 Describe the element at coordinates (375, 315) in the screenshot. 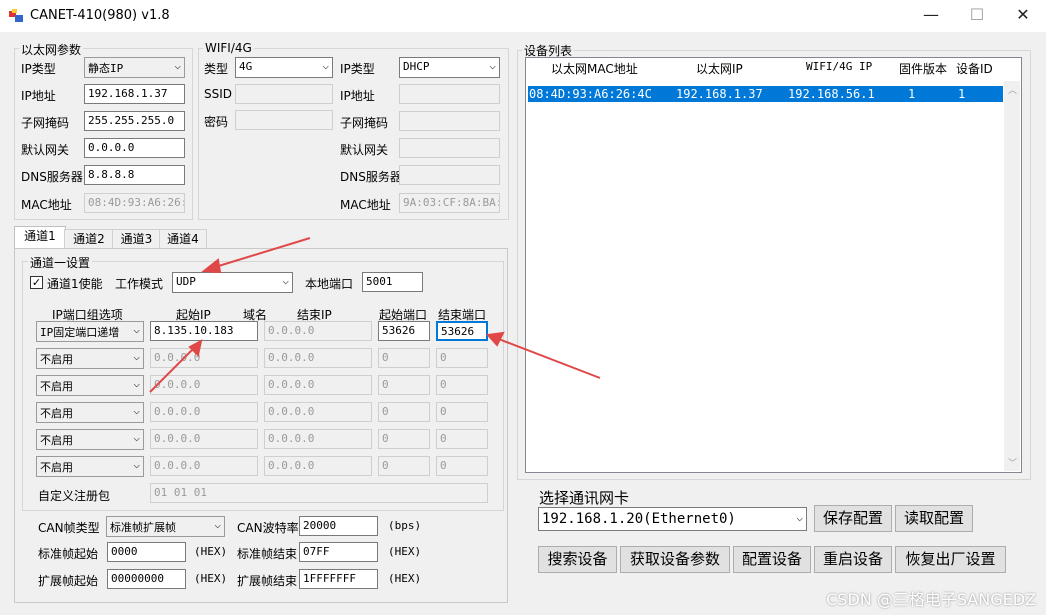

I see `annotation-arrows` at that location.